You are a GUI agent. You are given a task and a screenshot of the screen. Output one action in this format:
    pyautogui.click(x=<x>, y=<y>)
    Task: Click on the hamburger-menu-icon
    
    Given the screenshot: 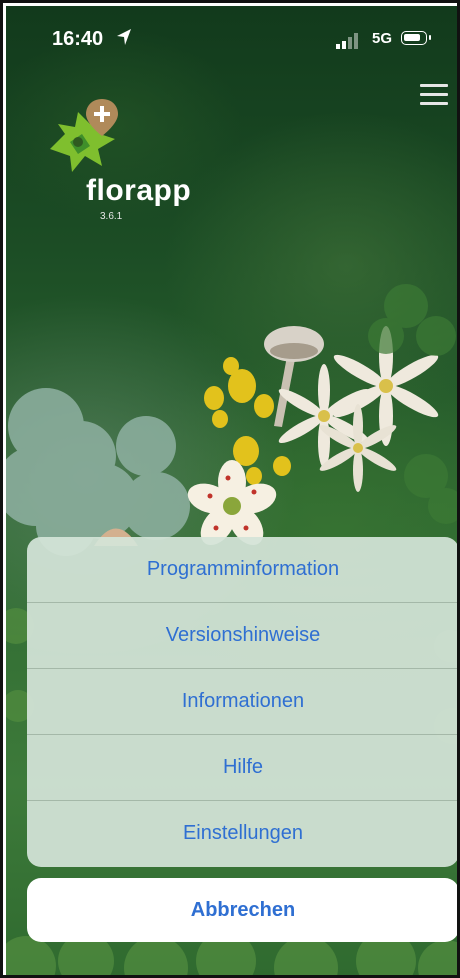 What is the action you would take?
    pyautogui.click(x=434, y=95)
    